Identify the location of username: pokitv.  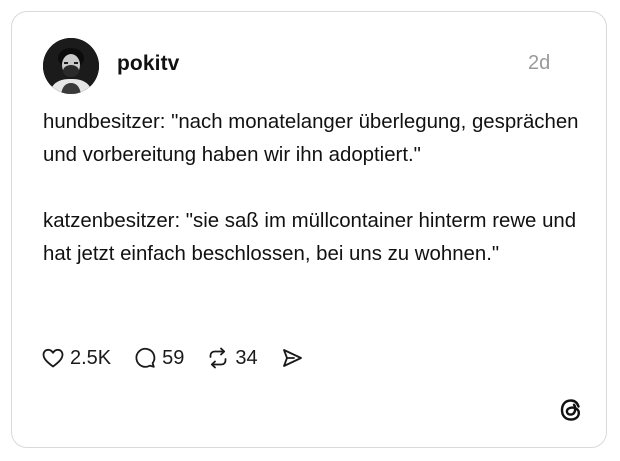
(148, 64).